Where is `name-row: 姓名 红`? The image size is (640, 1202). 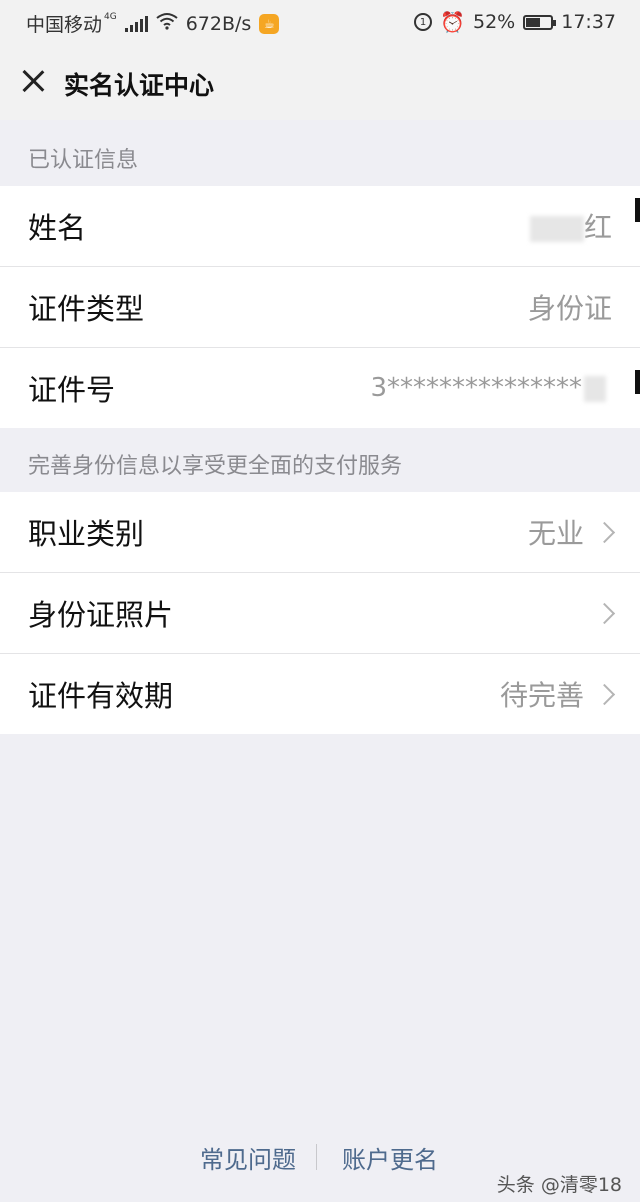 name-row: 姓名 红 is located at coordinates (320, 226).